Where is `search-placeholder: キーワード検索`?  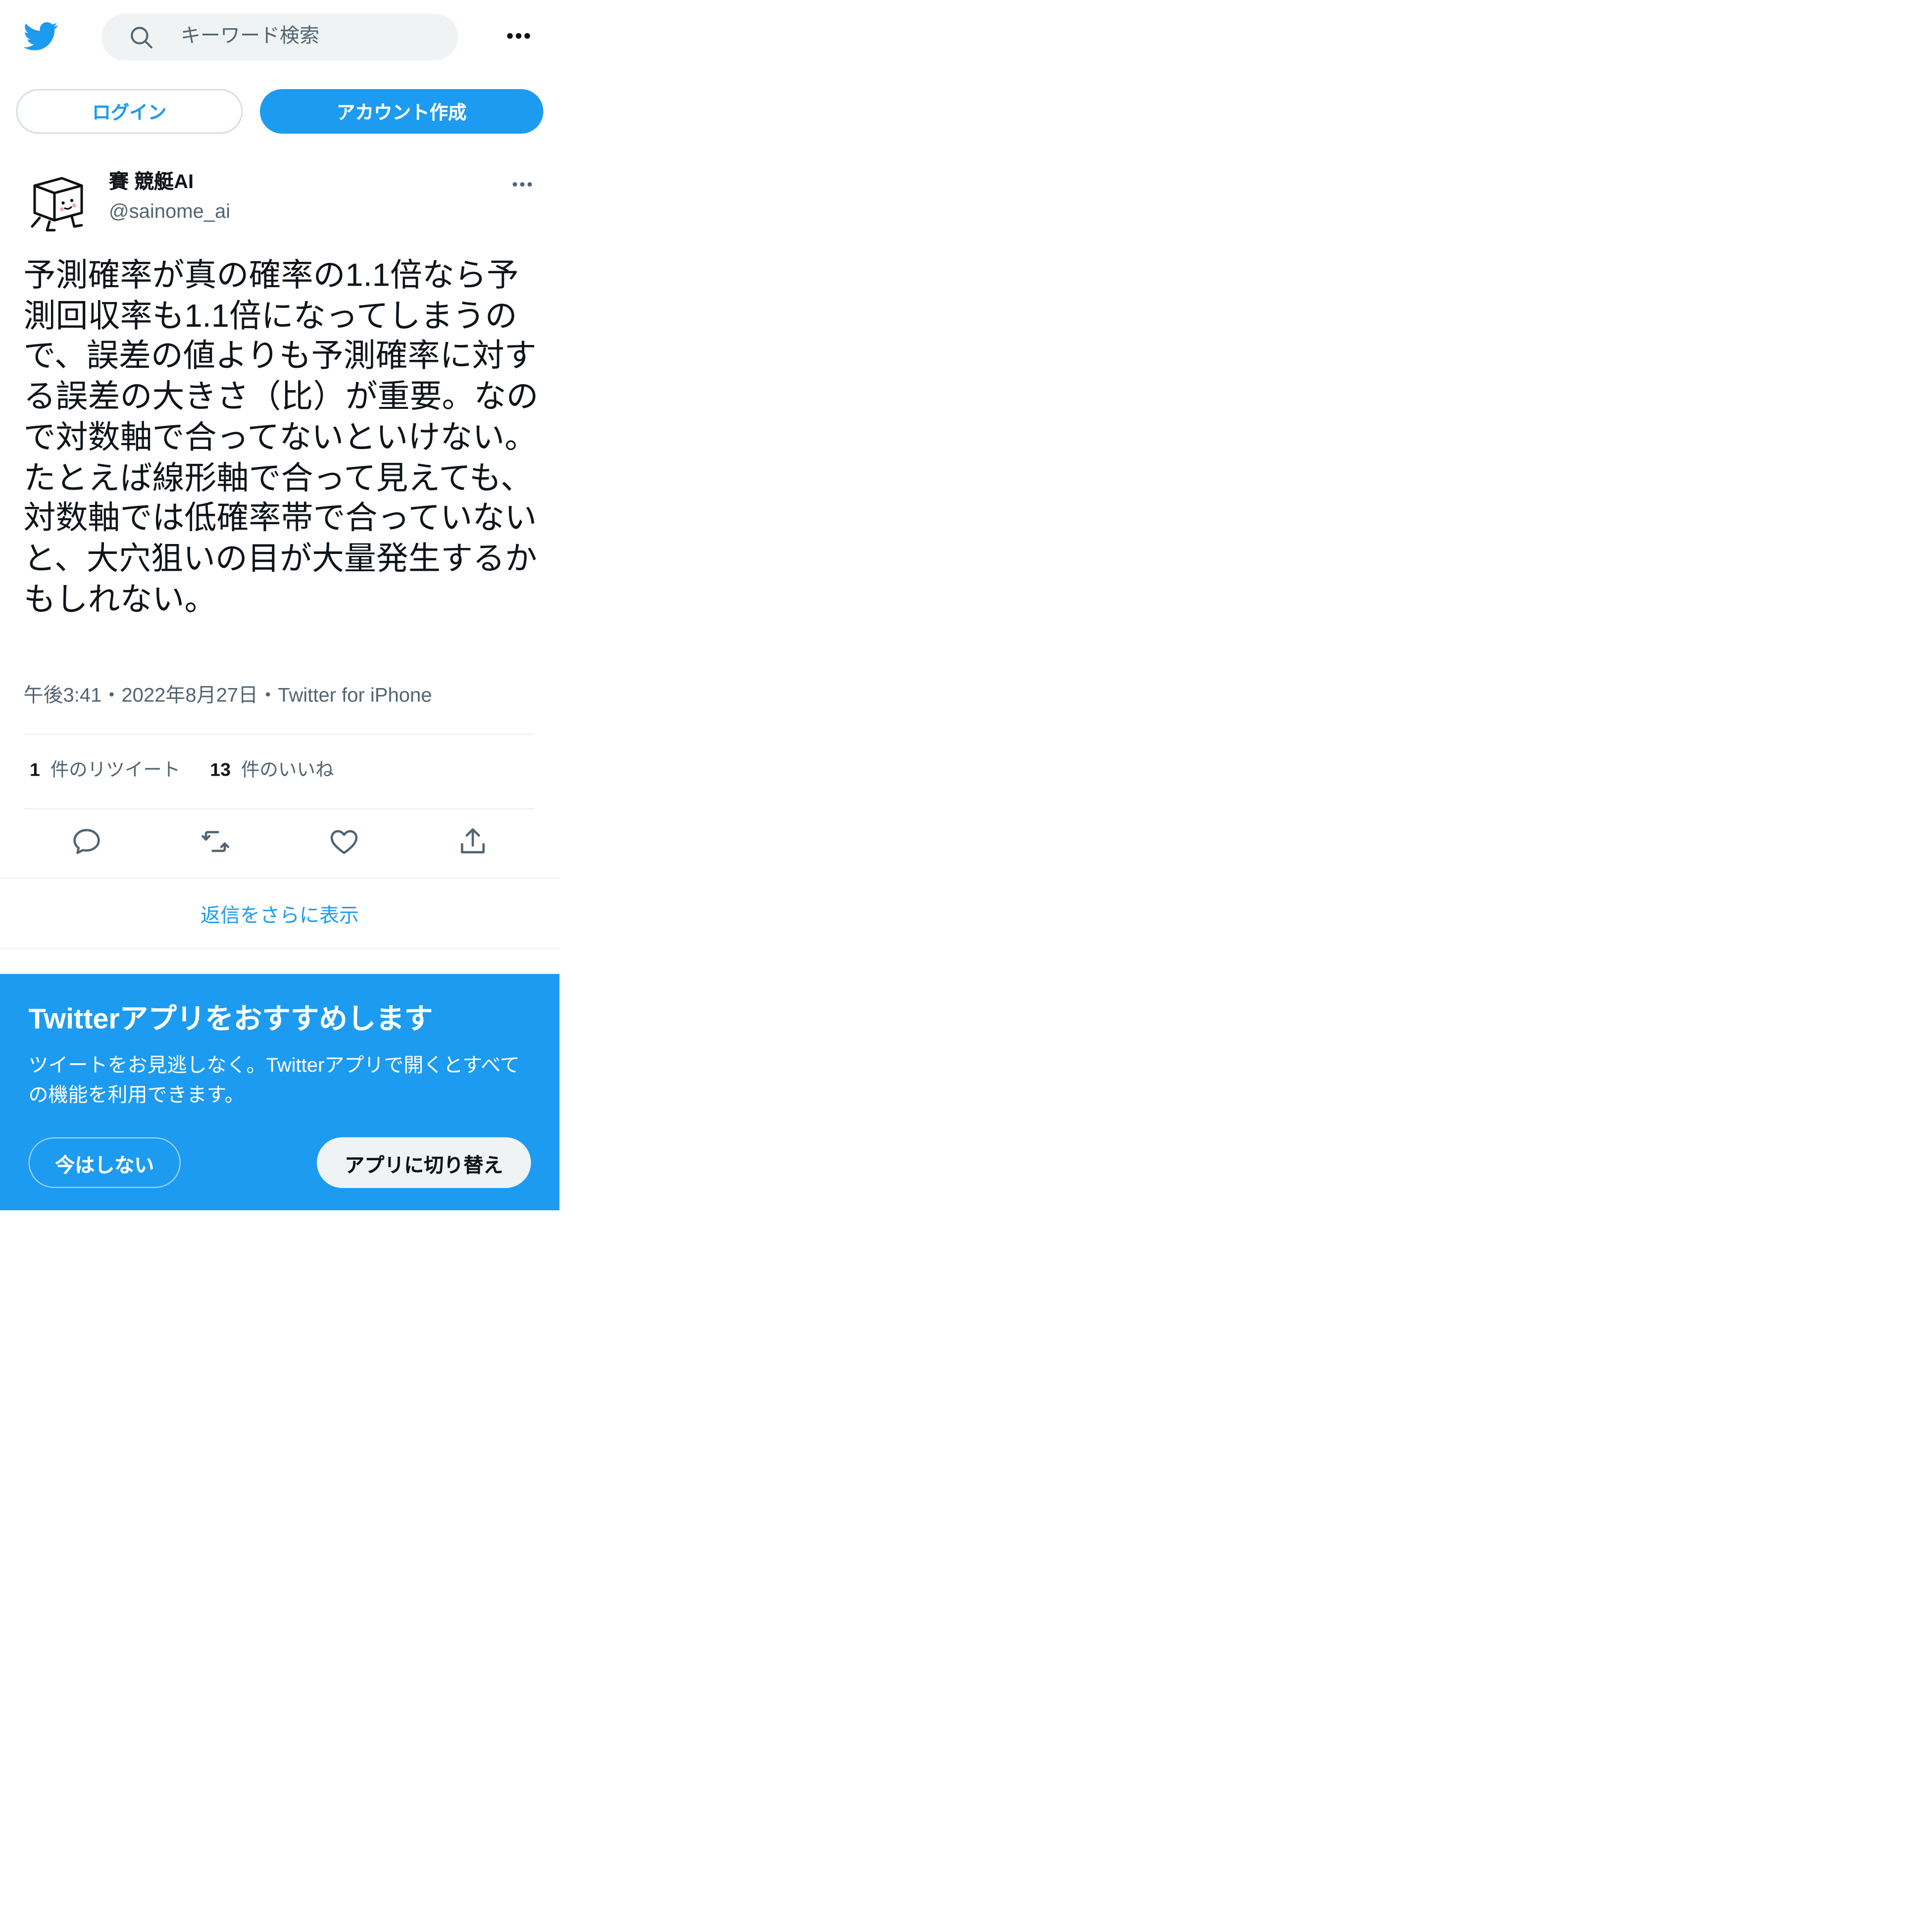 search-placeholder: キーワード検索 is located at coordinates (250, 37).